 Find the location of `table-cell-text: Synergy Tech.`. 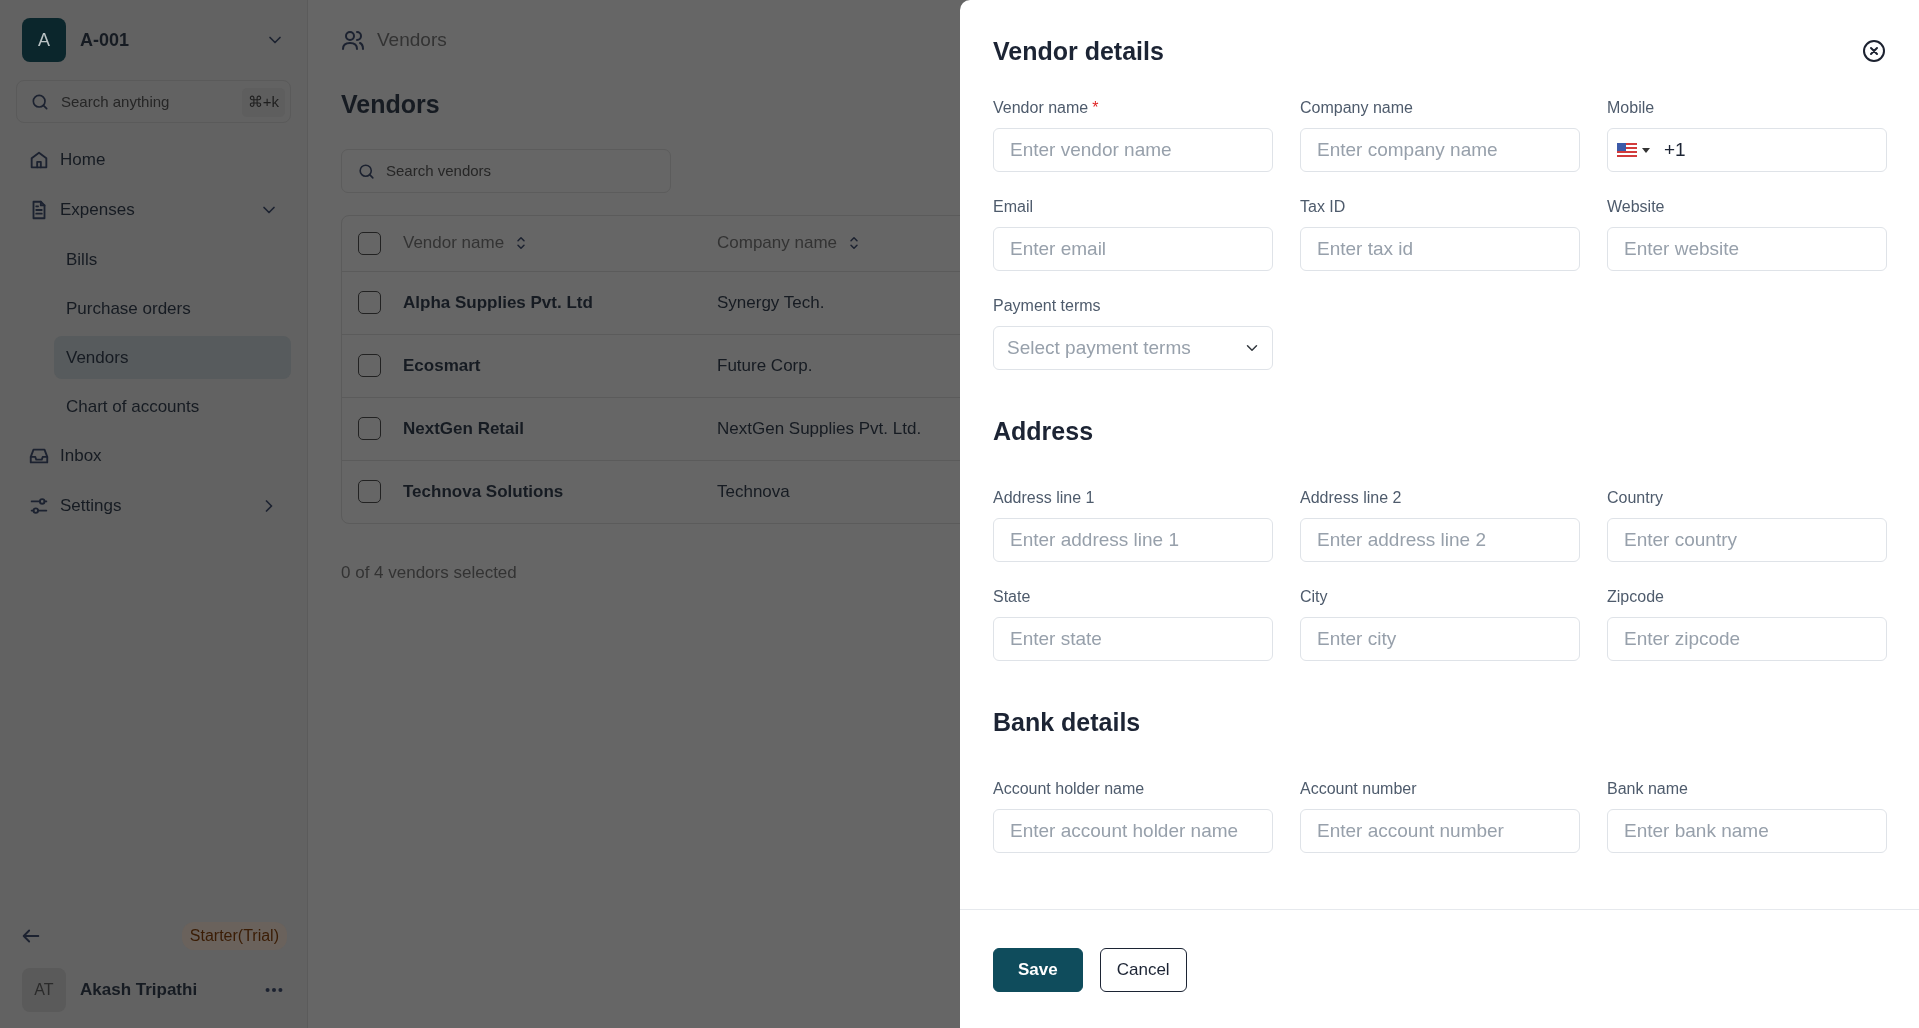

table-cell-text: Synergy Tech. is located at coordinates (771, 302).